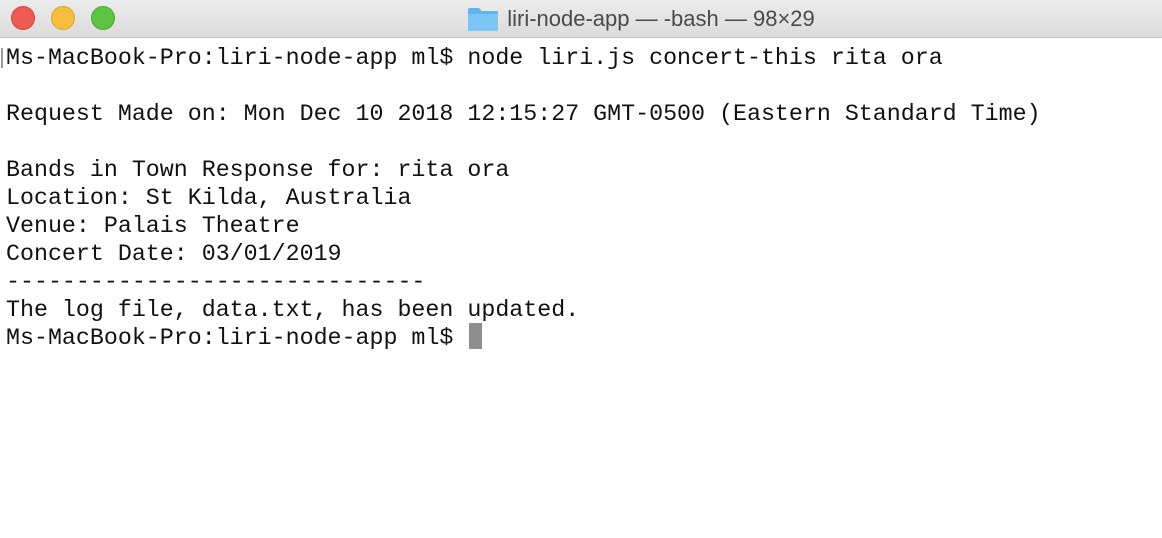  I want to click on folder-icon, so click(483, 19).